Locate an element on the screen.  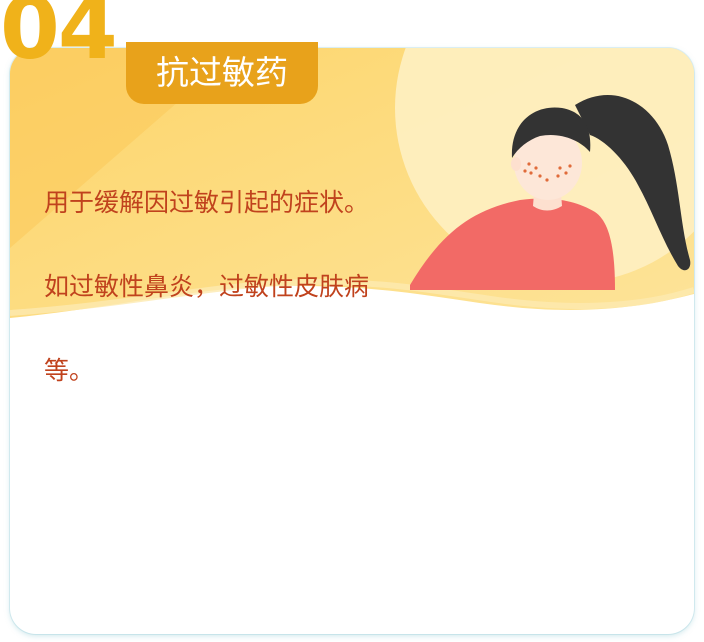
section-number: 04 is located at coordinates (59, 39).